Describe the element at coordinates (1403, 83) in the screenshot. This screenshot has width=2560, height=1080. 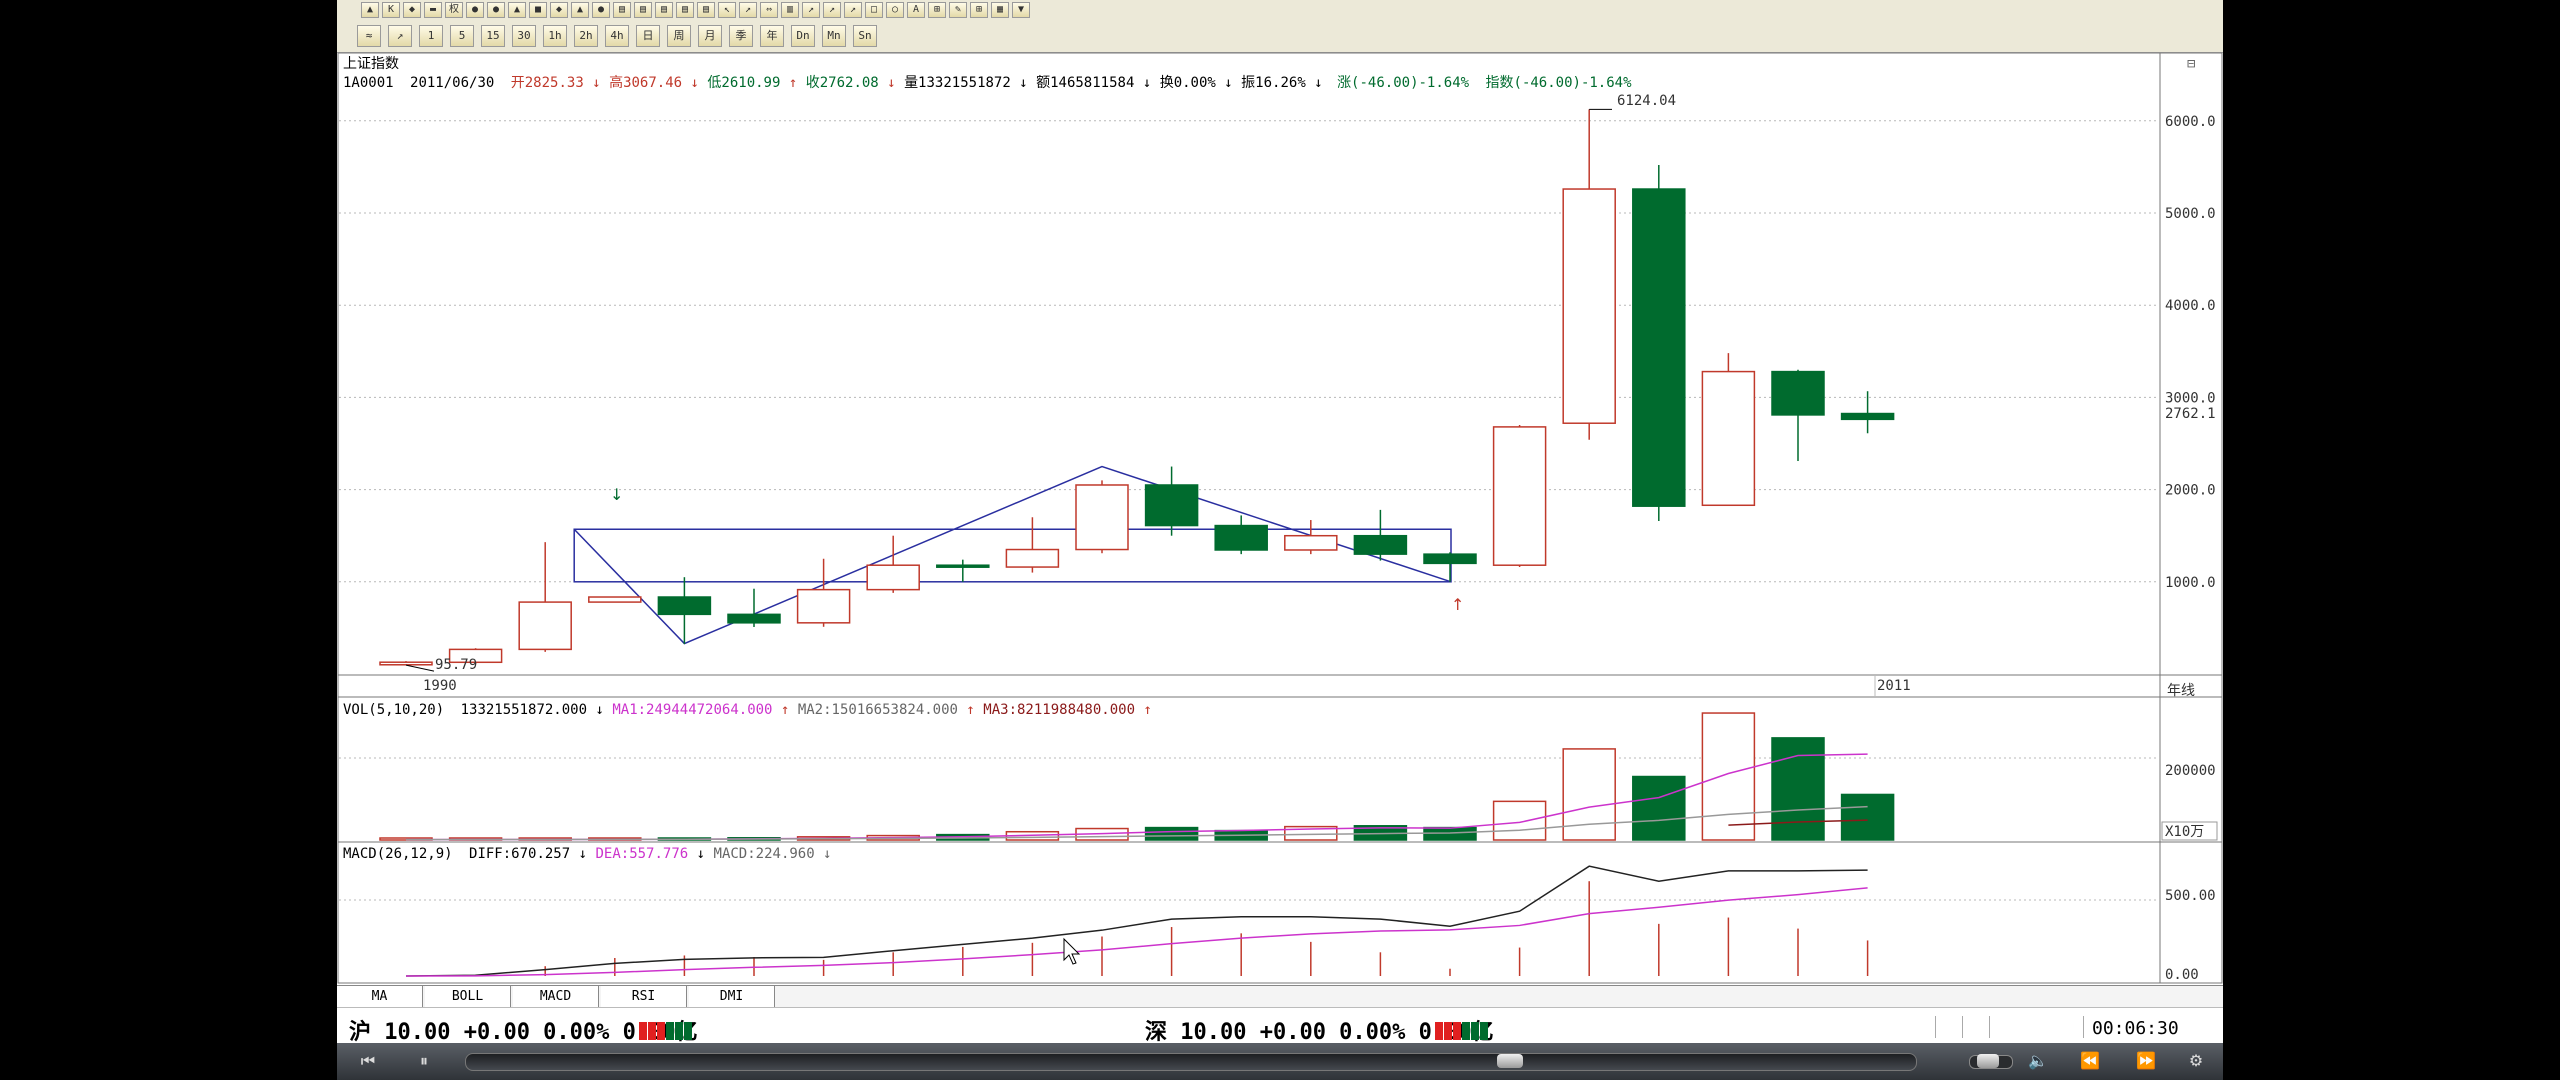
I see `change-text: 涨(-46.00)-1.64%` at that location.